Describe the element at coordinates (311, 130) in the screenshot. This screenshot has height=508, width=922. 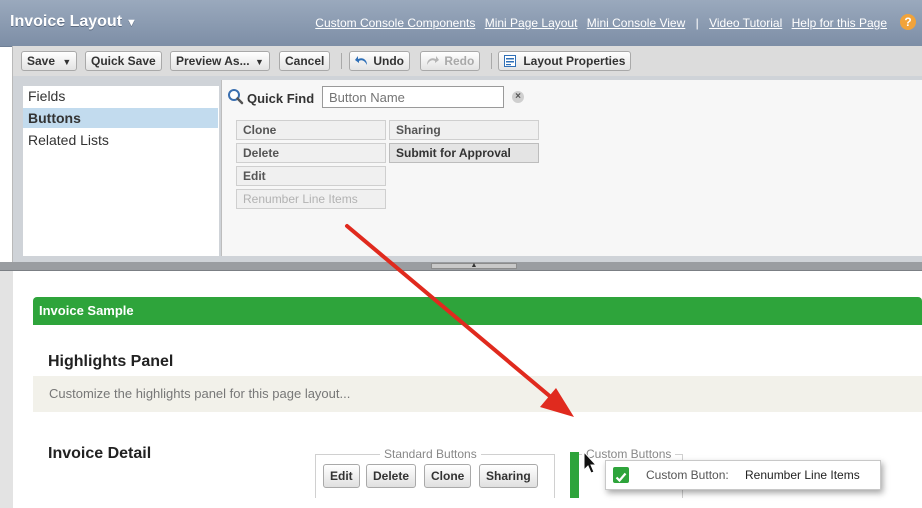
I see `palette-item-clone: Clone` at that location.